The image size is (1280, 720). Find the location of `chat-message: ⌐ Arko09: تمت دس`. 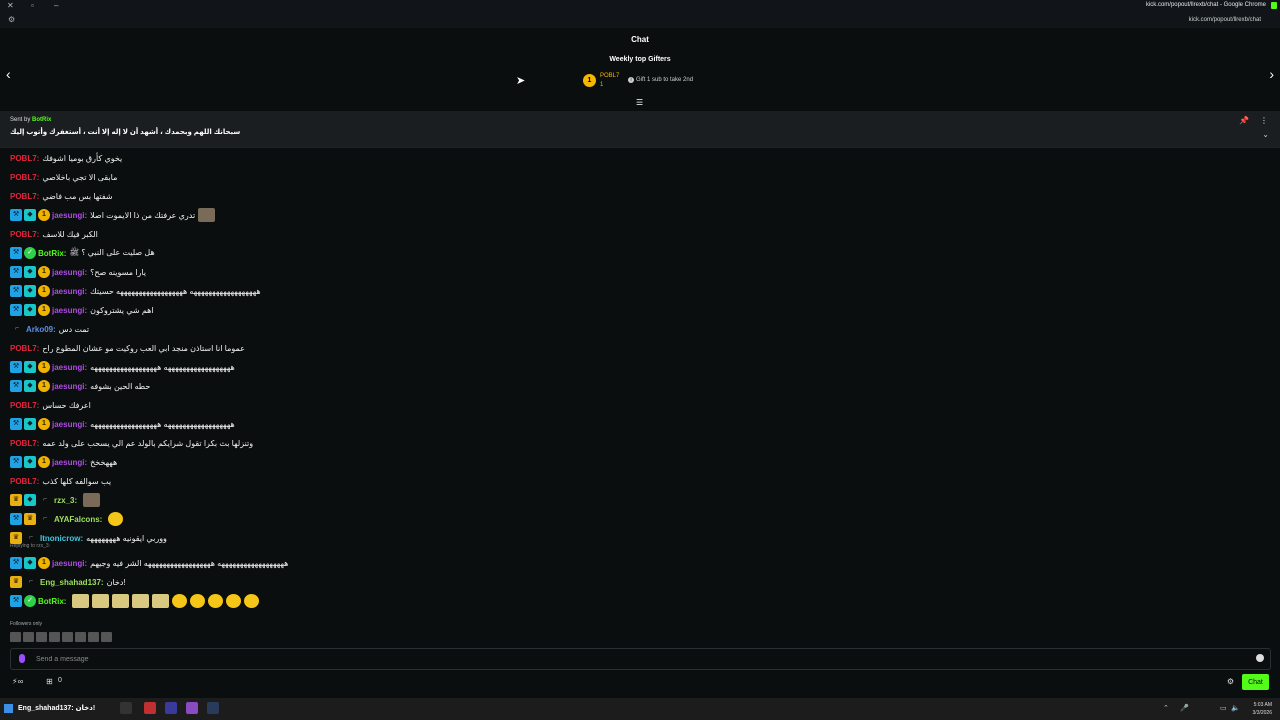

chat-message: ⌐ Arko09: تمت دس is located at coordinates (49, 329).